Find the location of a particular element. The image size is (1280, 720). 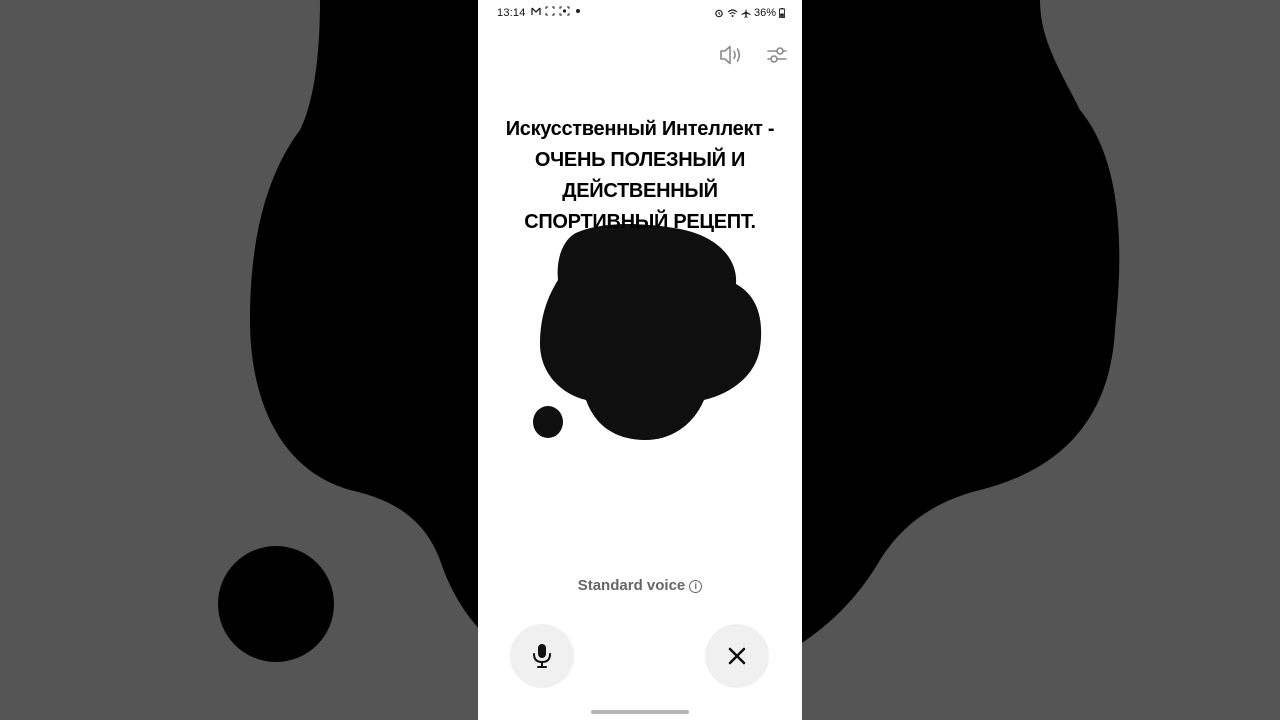

headline-line-3: ДЕЙСТВЕННЫЙ is located at coordinates (640, 191).